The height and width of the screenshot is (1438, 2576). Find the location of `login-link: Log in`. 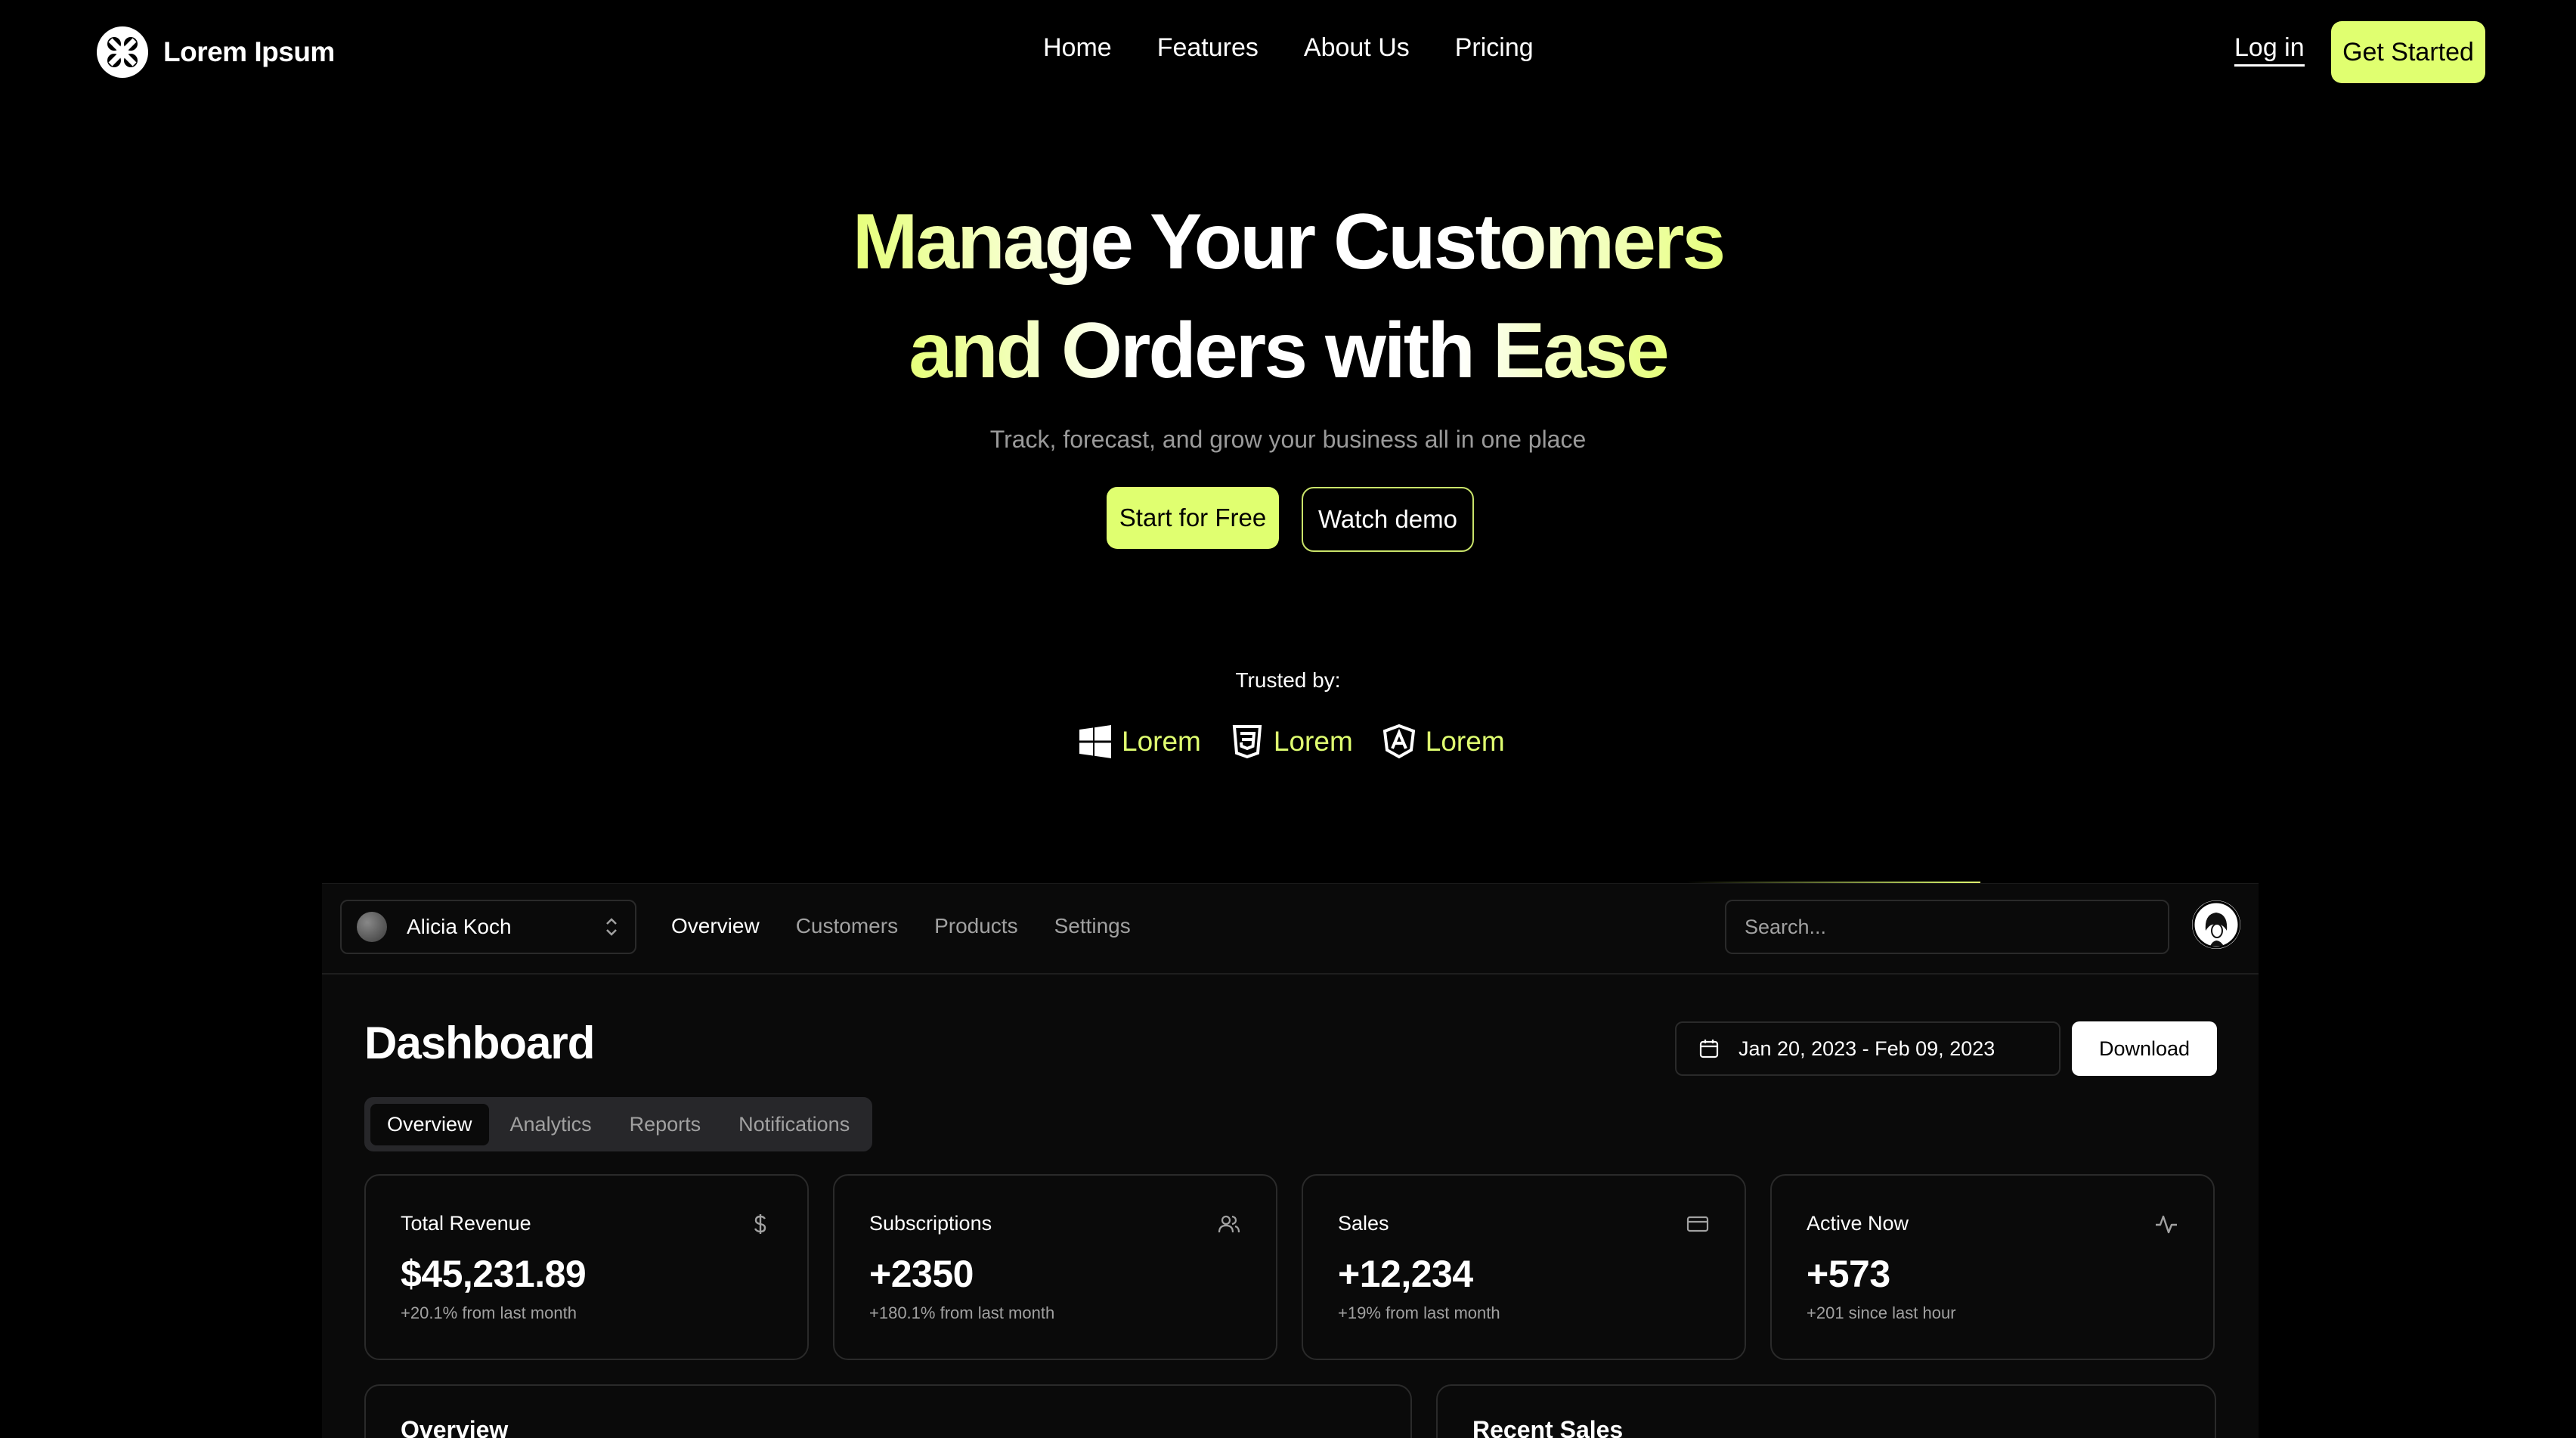

login-link: Log in is located at coordinates (2269, 50).